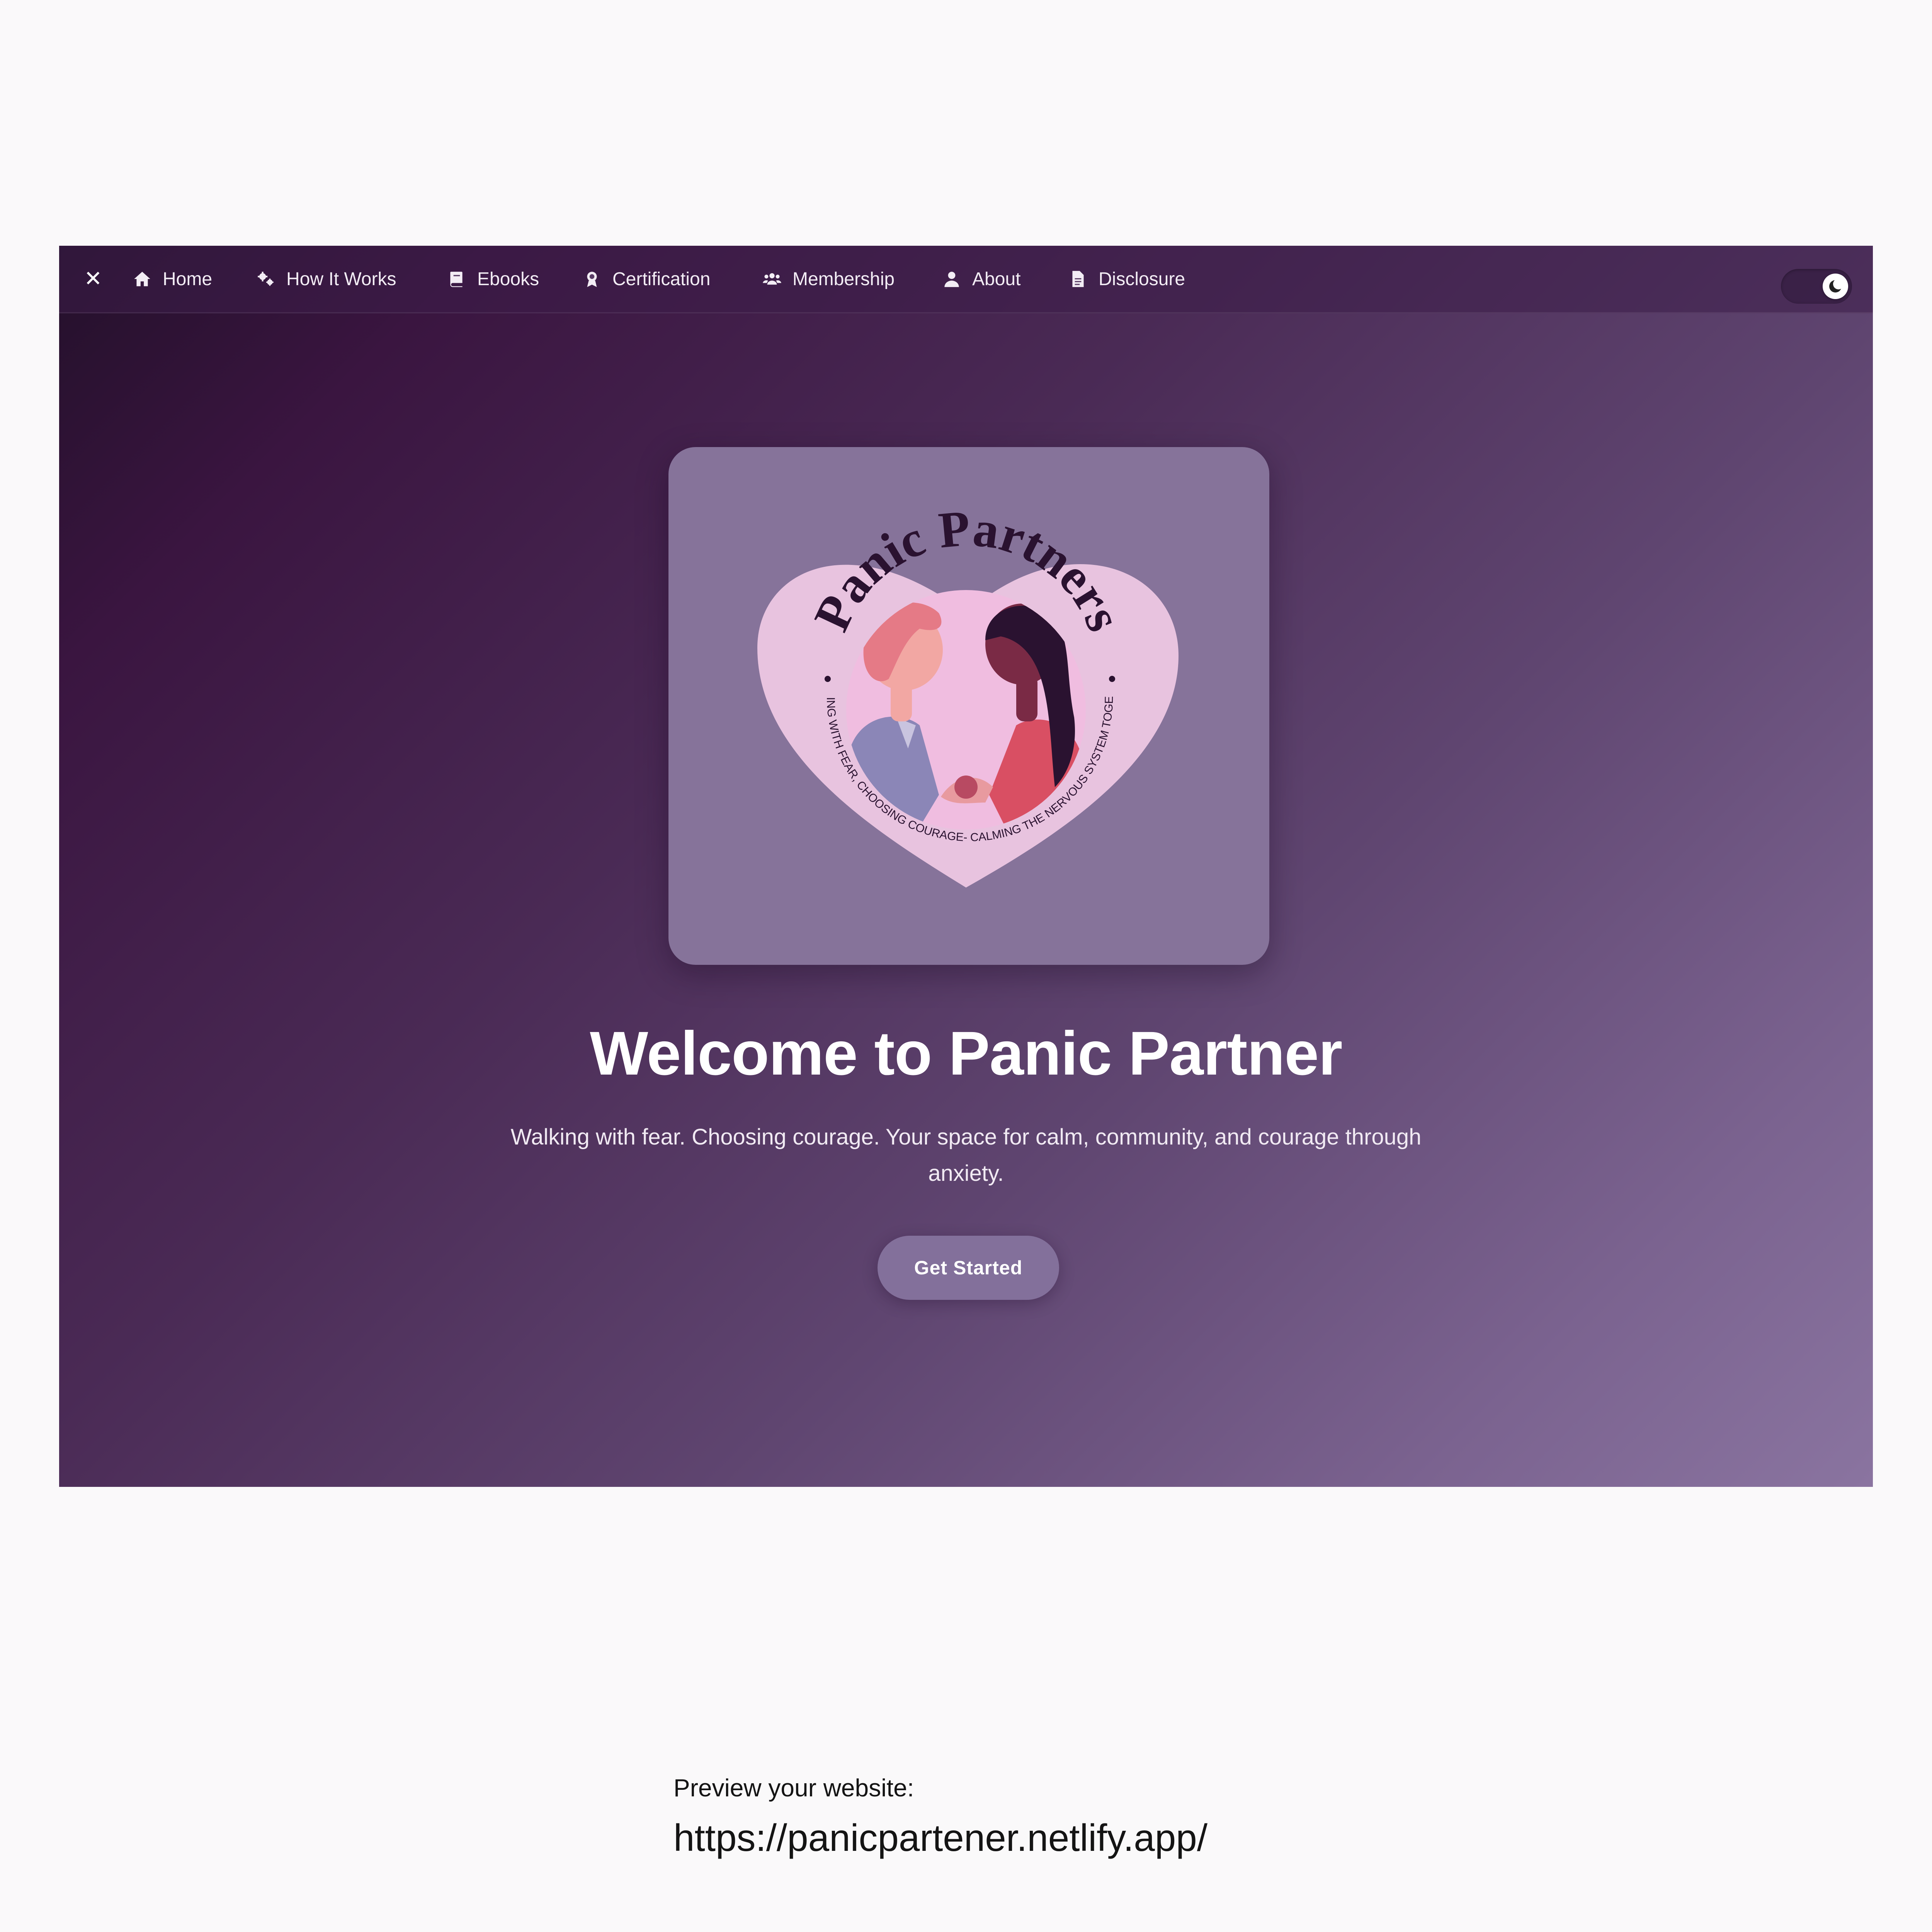  Describe the element at coordinates (142, 279) in the screenshot. I see `home-icon` at that location.